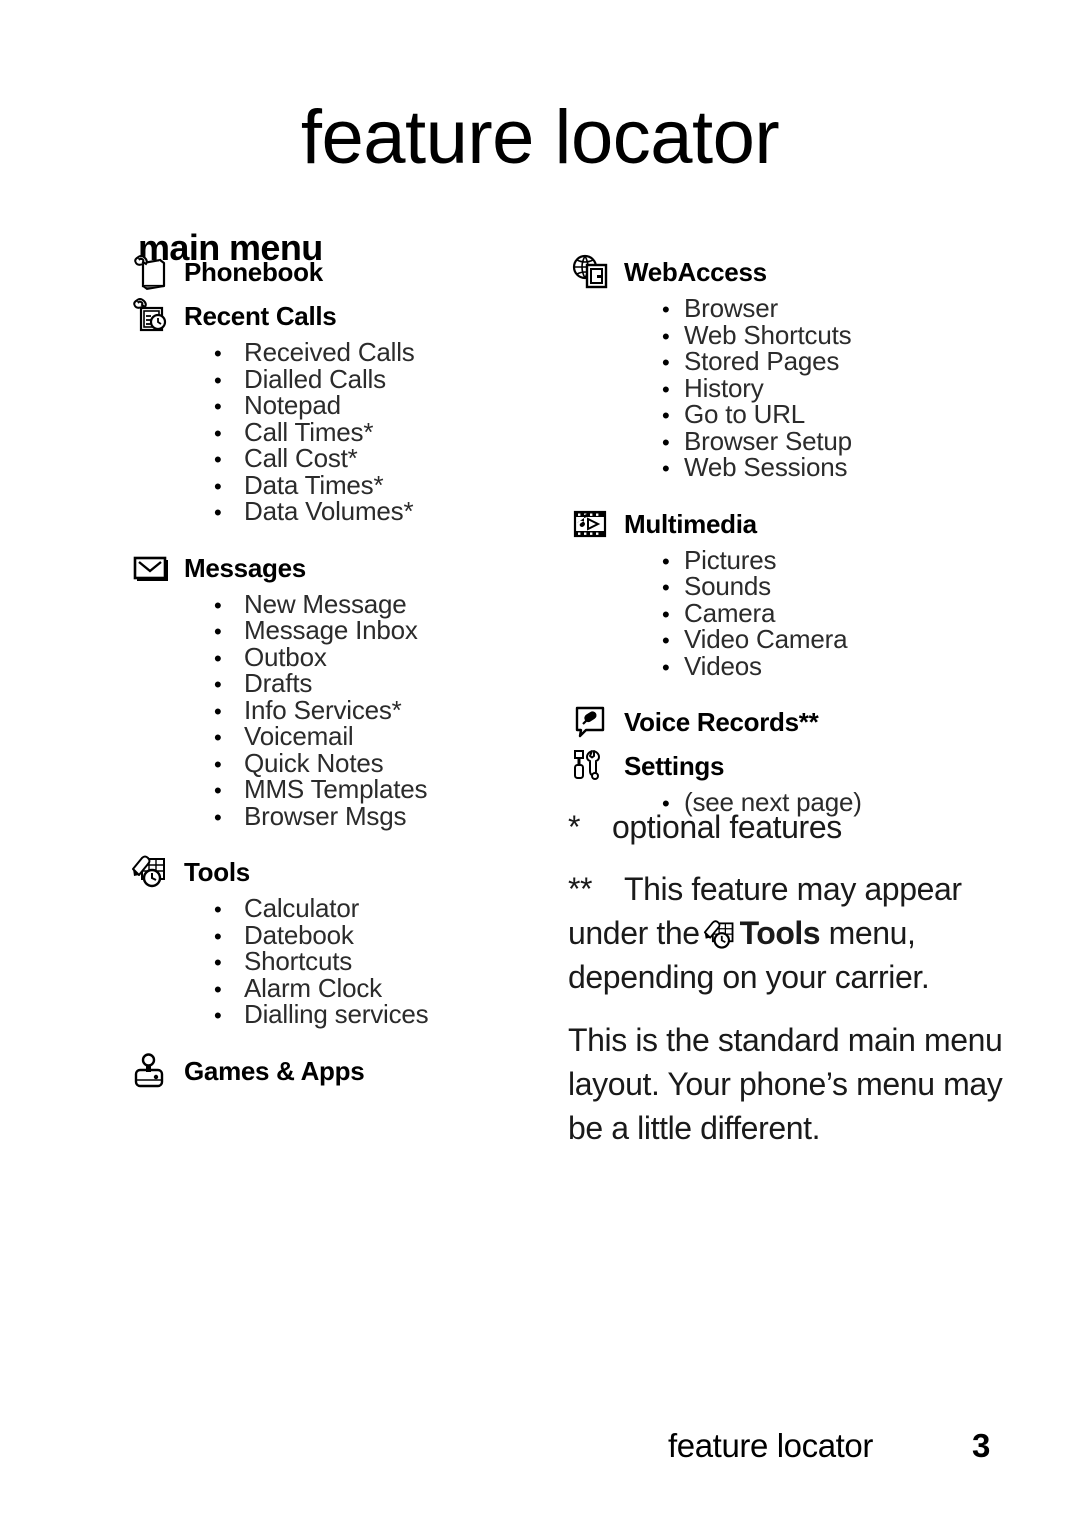 The image size is (1080, 1521). What do you see at coordinates (314, 484) in the screenshot?
I see `list-item-label: Data Times*` at bounding box center [314, 484].